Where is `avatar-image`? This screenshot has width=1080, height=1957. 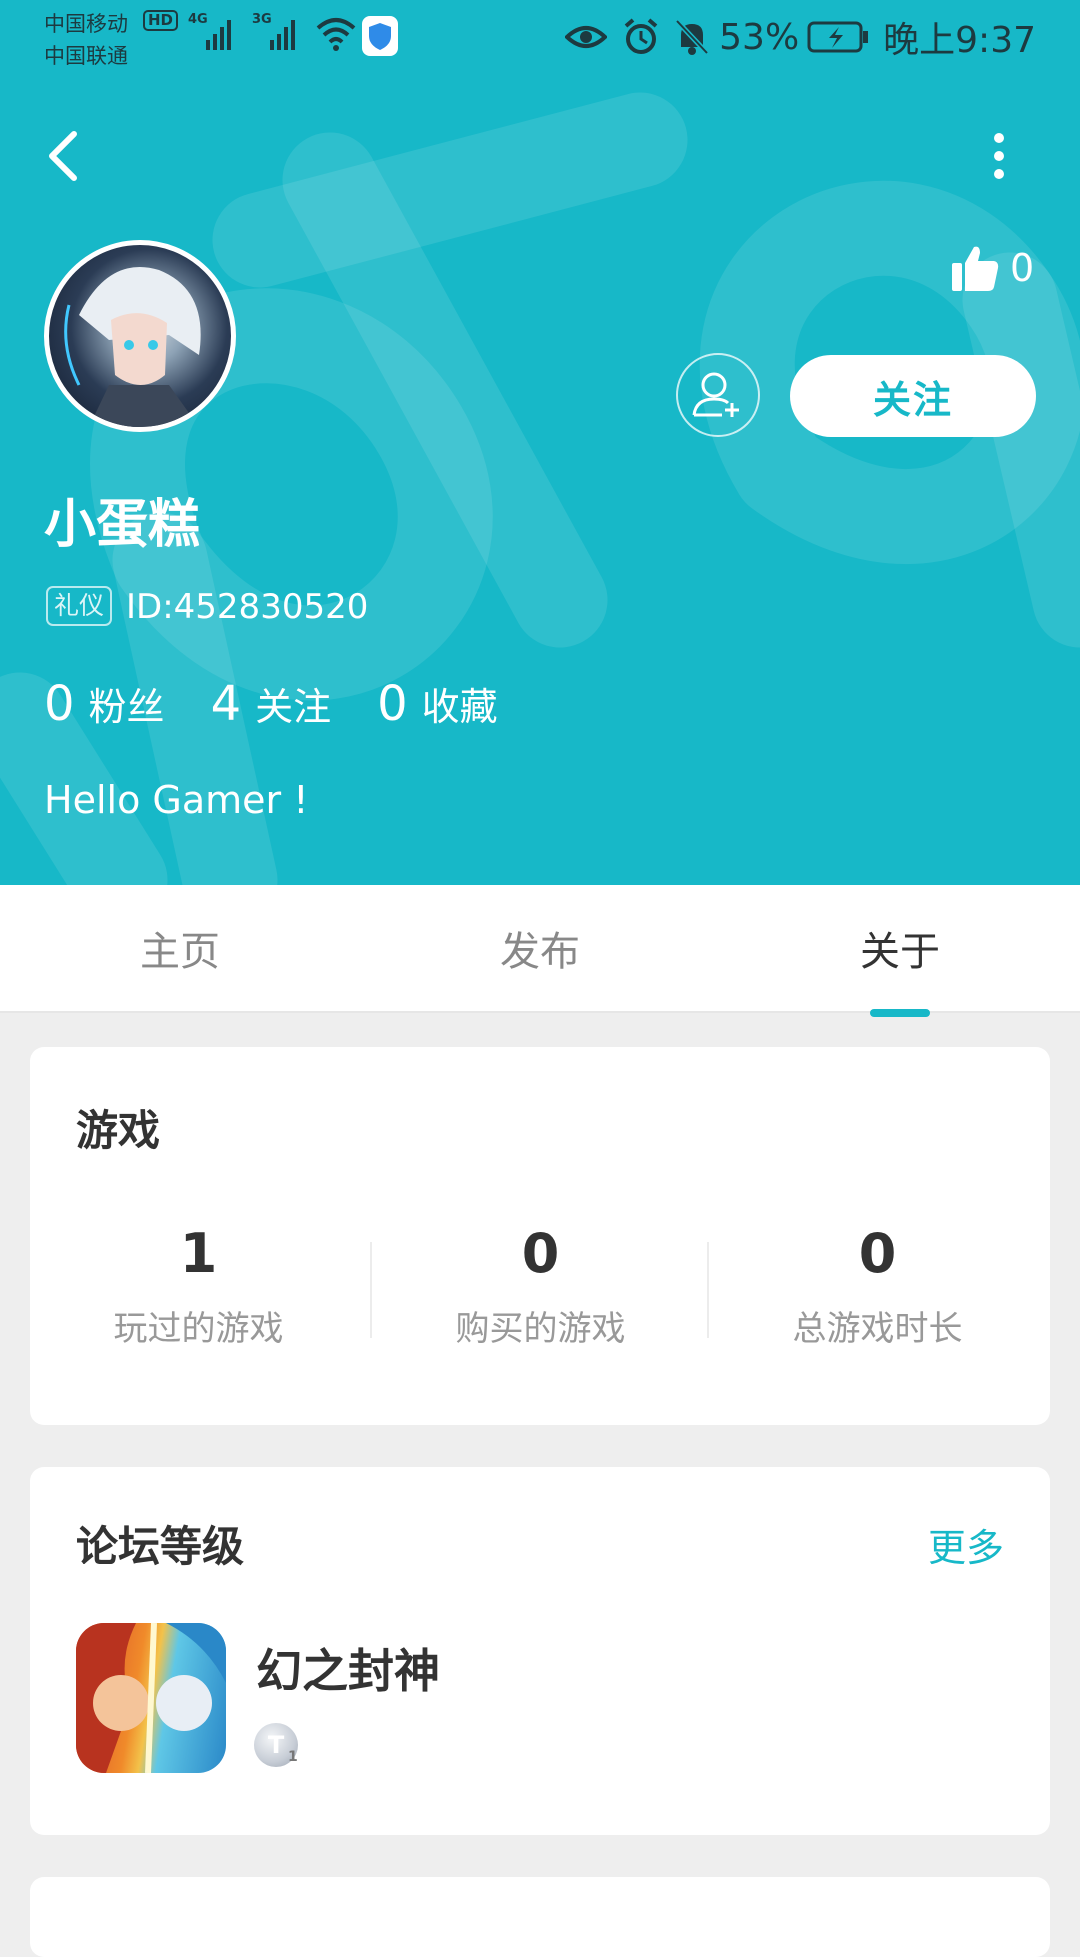
avatar-image is located at coordinates (132, 347).